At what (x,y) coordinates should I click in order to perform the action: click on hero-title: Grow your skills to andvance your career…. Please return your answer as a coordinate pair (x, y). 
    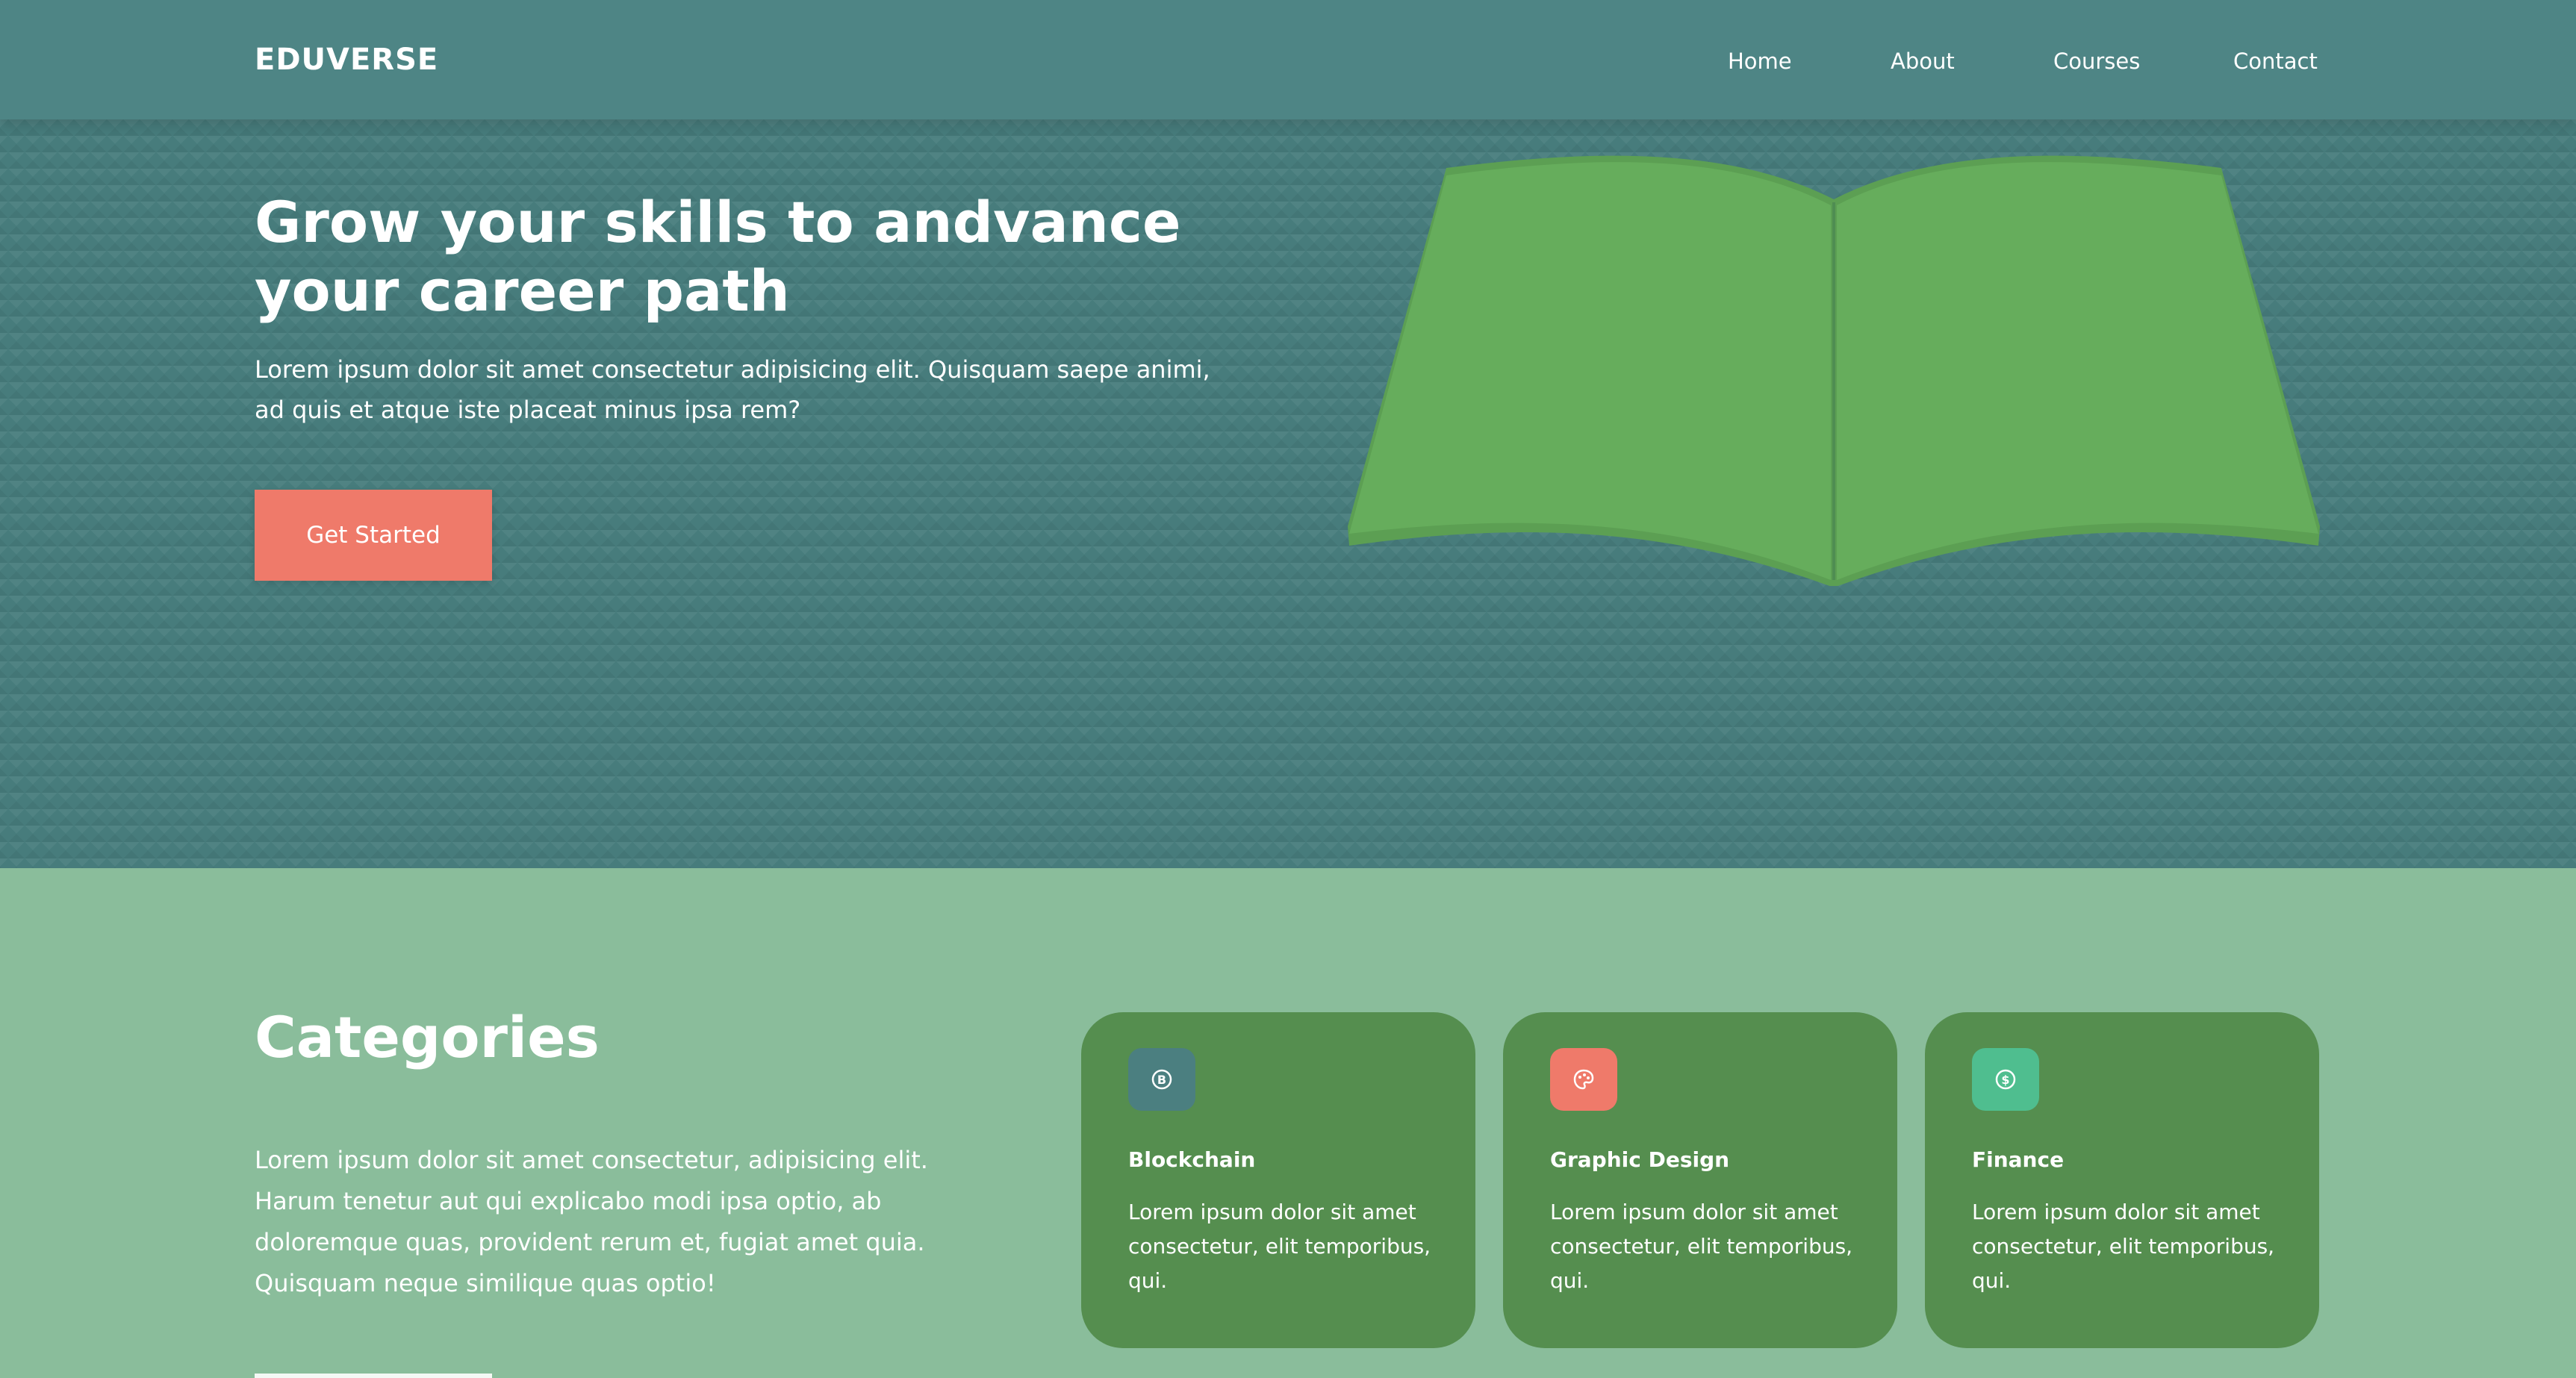
    Looking at the image, I should click on (718, 256).